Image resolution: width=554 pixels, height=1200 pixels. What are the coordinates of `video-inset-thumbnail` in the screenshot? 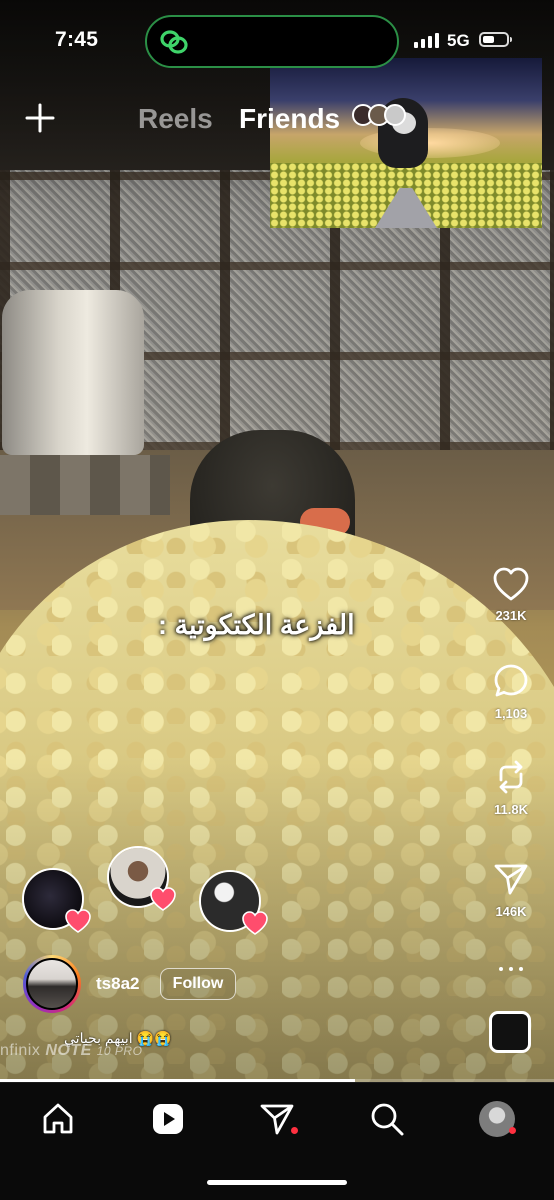 It's located at (406, 143).